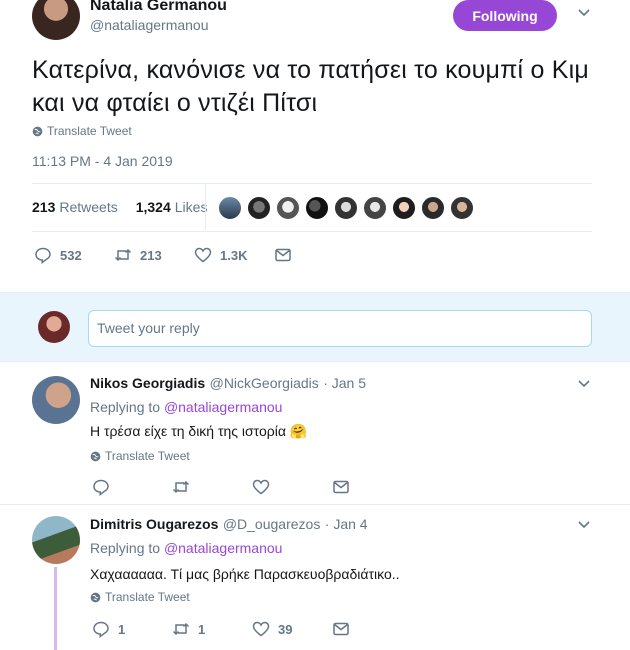 This screenshot has height=650, width=630. What do you see at coordinates (346, 524) in the screenshot?
I see `reply-date: · Jan 4` at bounding box center [346, 524].